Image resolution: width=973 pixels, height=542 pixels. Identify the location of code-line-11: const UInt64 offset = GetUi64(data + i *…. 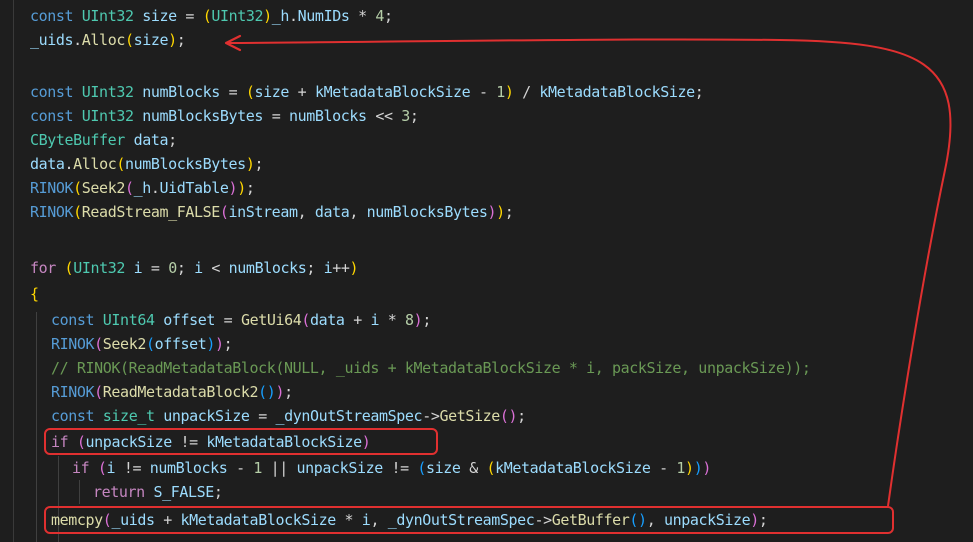
(241, 320).